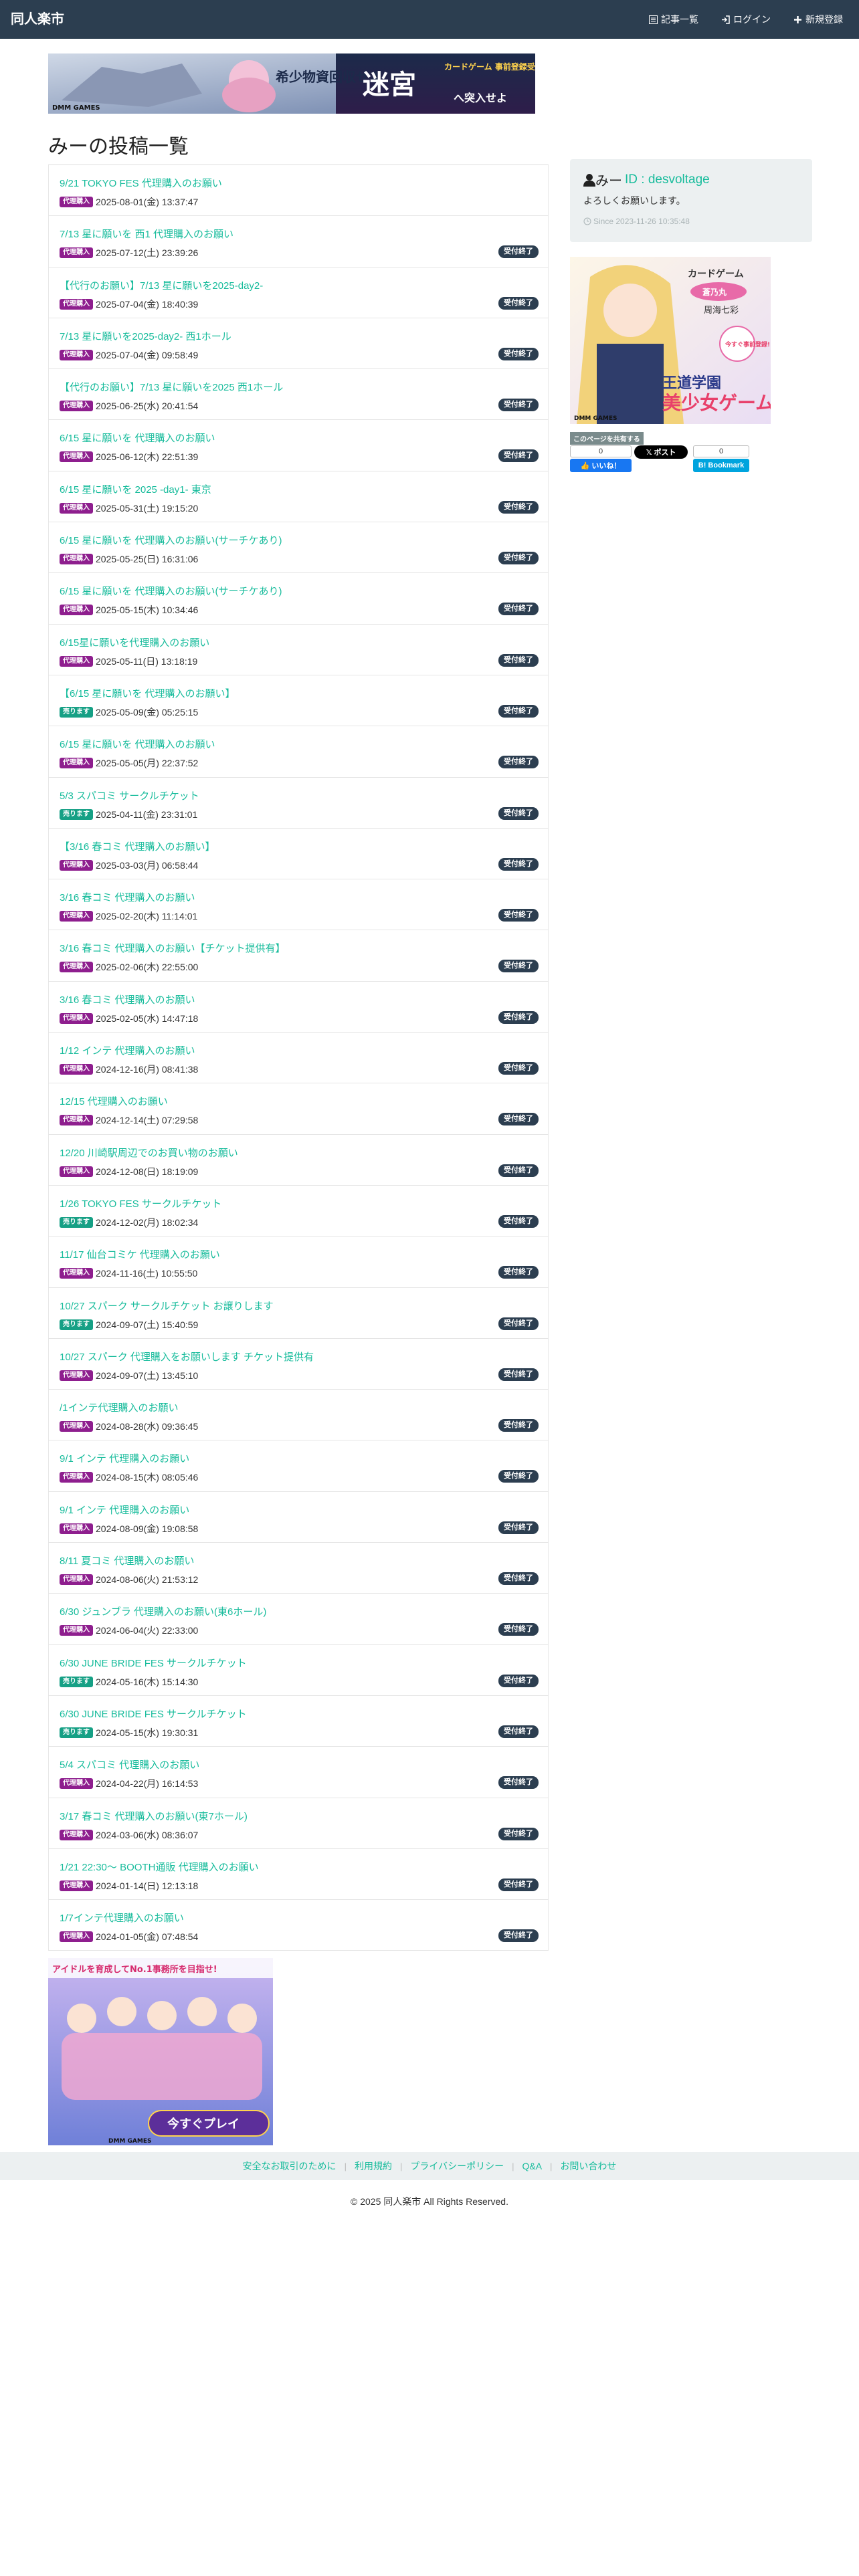 The width and height of the screenshot is (859, 2576). What do you see at coordinates (141, 183) in the screenshot?
I see `post-title-link: 9/21 TOKYO FES 代理購入のお願い` at bounding box center [141, 183].